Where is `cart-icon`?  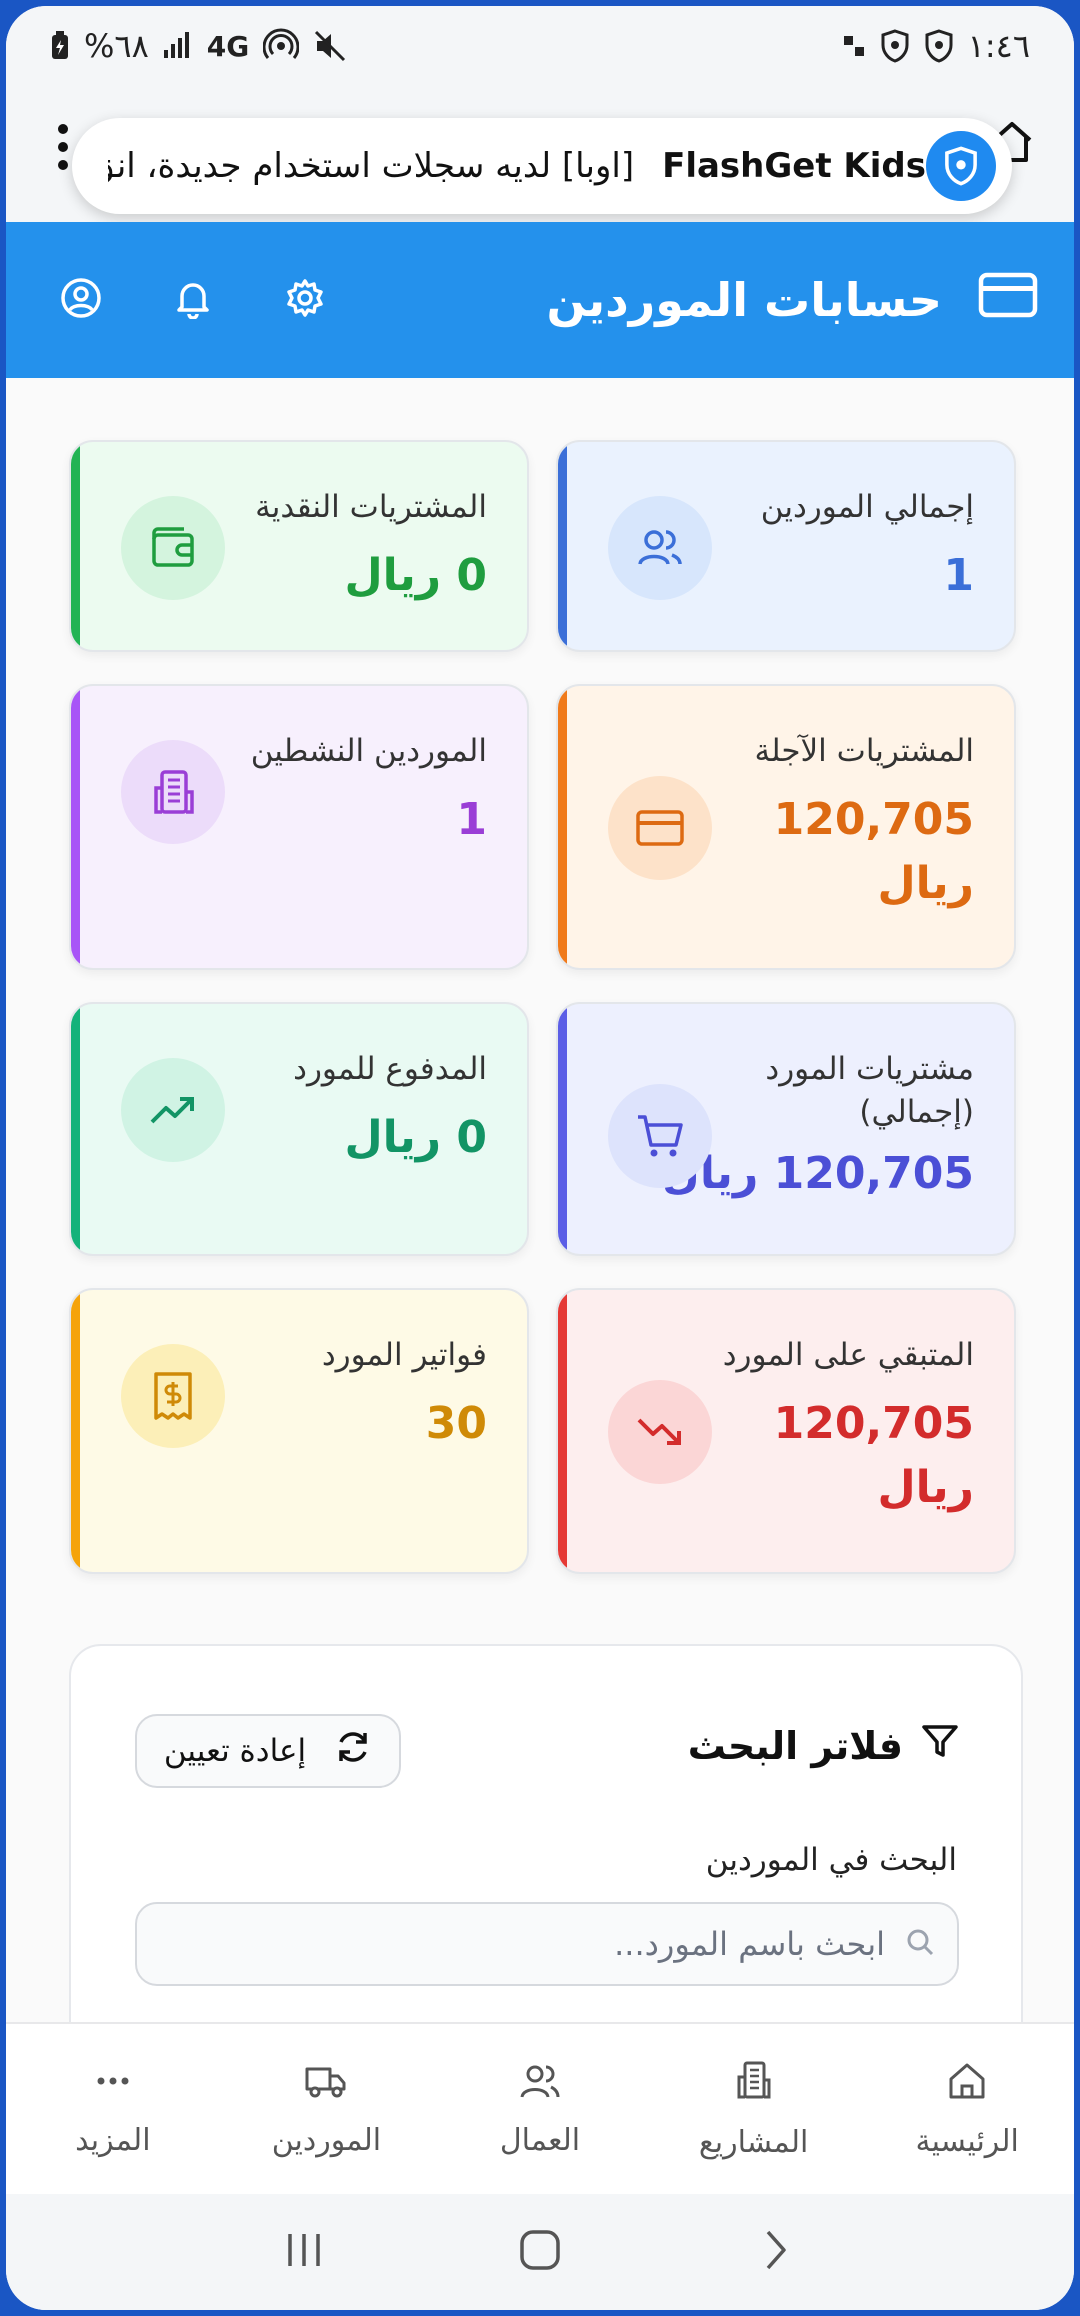 cart-icon is located at coordinates (660, 1136).